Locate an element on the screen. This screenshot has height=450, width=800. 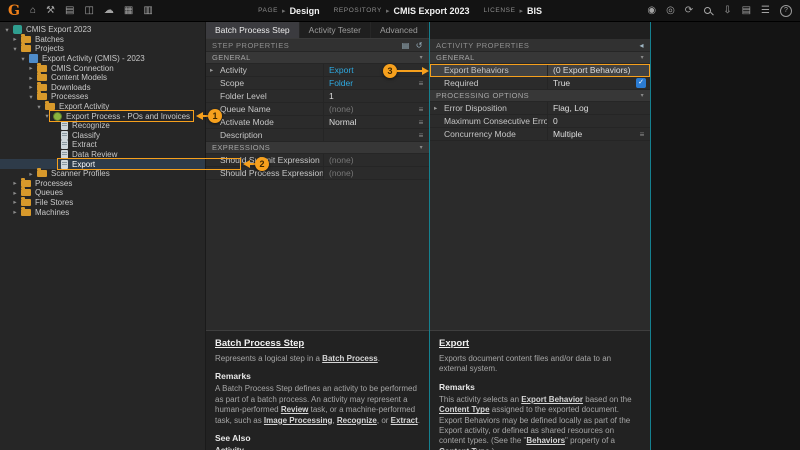
prop-row-required: Required True ✓ is located at coordinates (540, 83).